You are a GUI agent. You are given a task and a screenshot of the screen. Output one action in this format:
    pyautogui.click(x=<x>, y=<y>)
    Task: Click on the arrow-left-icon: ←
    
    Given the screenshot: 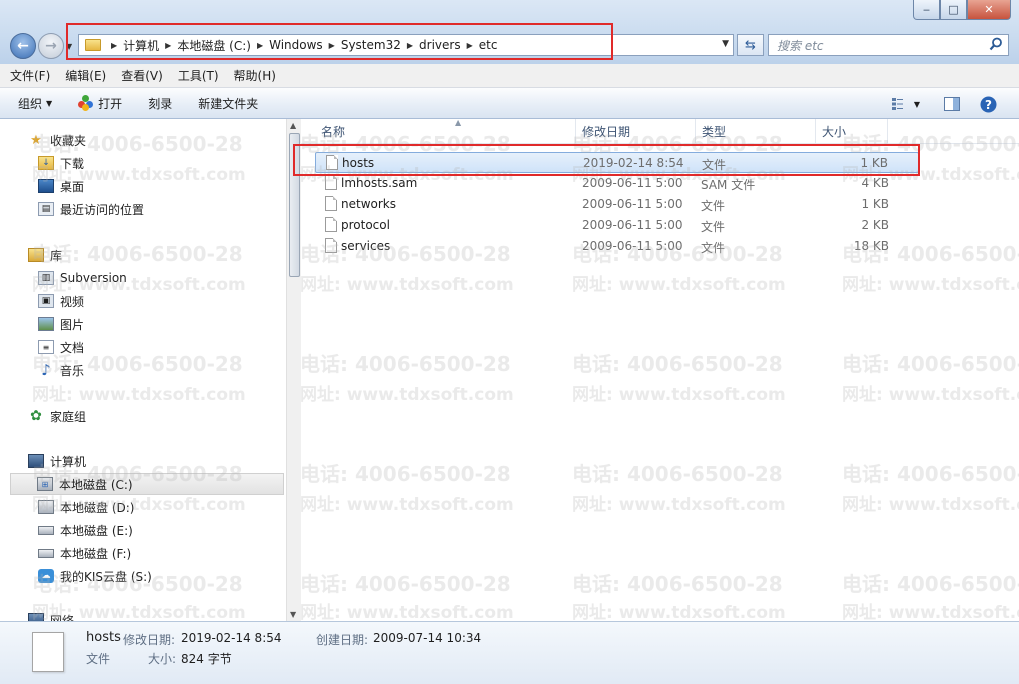 What is the action you would take?
    pyautogui.click(x=23, y=46)
    